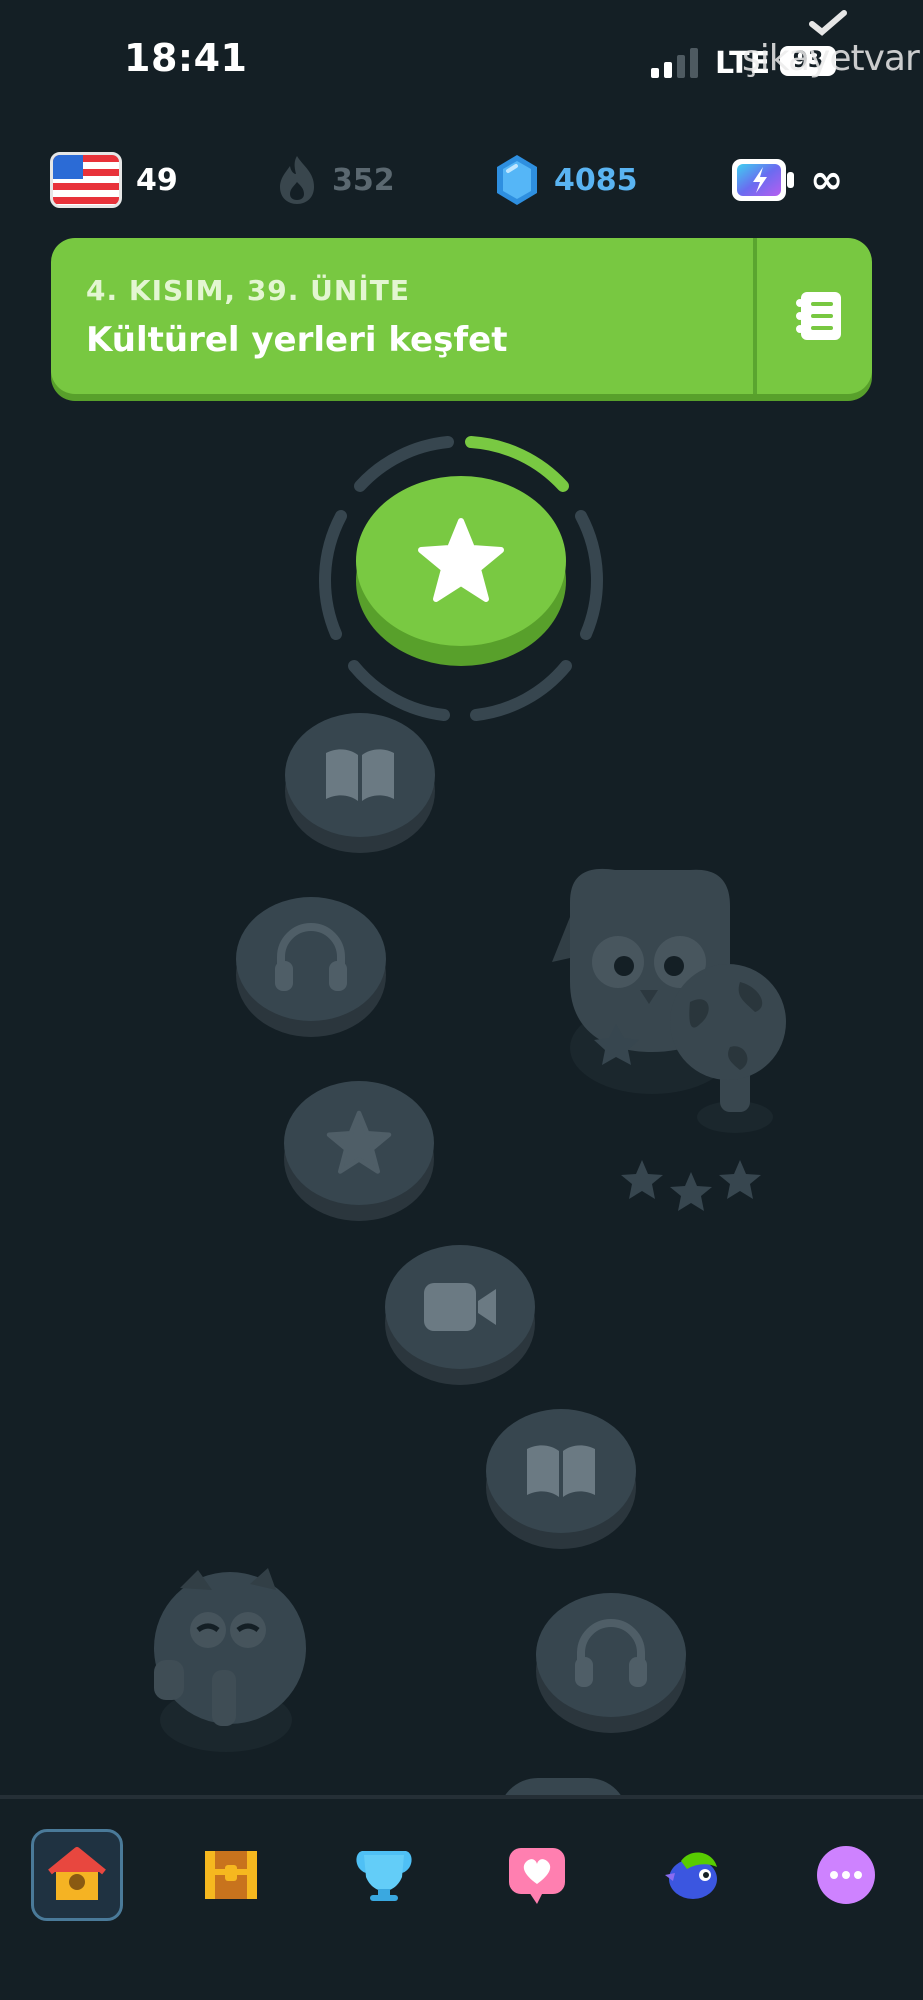 Image resolution: width=923 pixels, height=2000 pixels. I want to click on home-icon, so click(77, 1873).